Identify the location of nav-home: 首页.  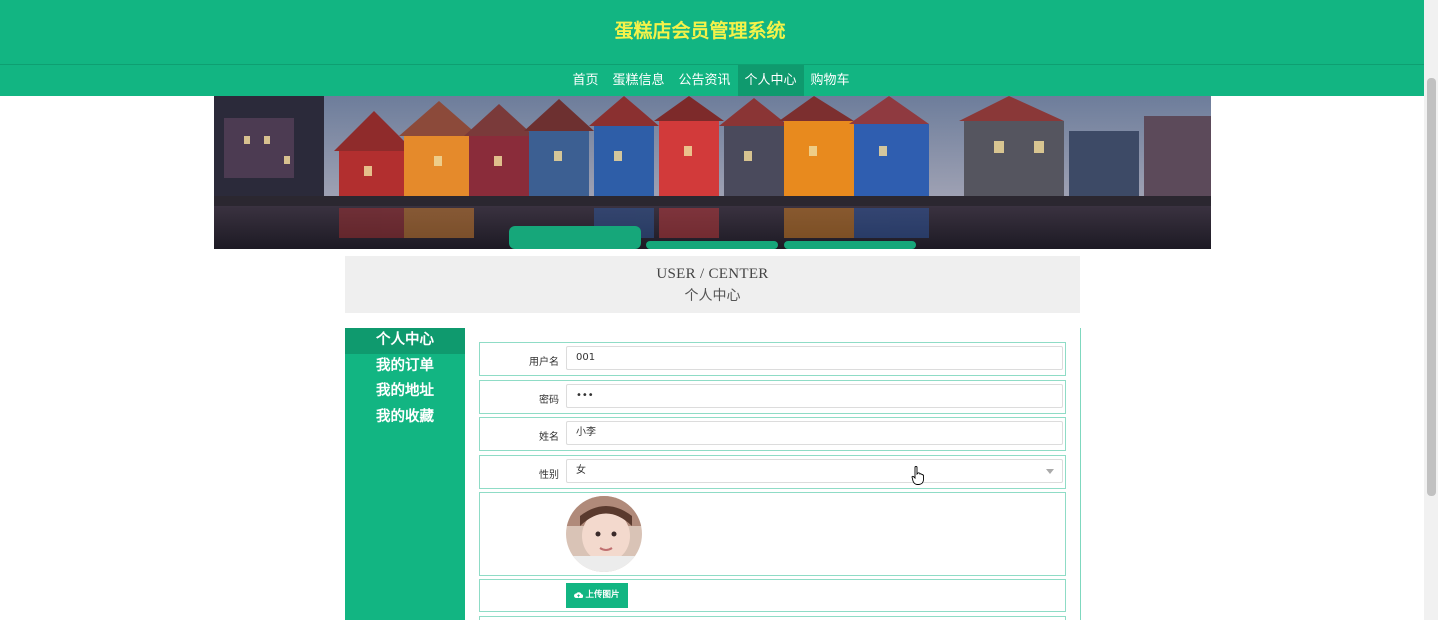
(585, 80).